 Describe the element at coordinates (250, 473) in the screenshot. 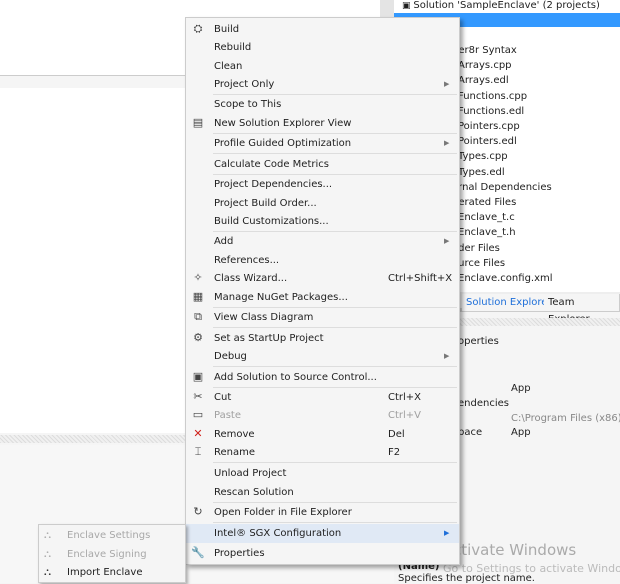

I see `menu-item-label: Unload Project` at that location.